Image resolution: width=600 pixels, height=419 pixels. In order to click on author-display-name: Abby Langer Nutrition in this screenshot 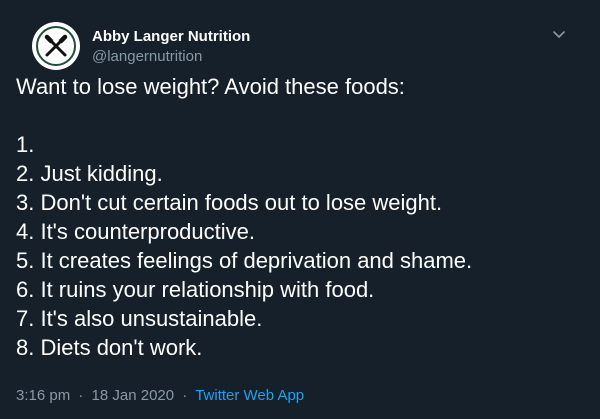, I will do `click(171, 37)`.